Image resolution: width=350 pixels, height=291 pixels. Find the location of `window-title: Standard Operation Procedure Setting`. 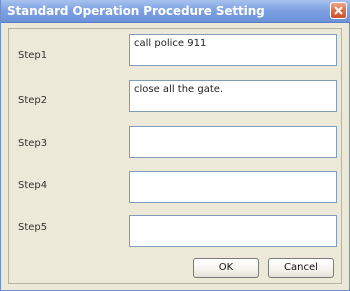

window-title: Standard Operation Procedure Setting is located at coordinates (136, 11).